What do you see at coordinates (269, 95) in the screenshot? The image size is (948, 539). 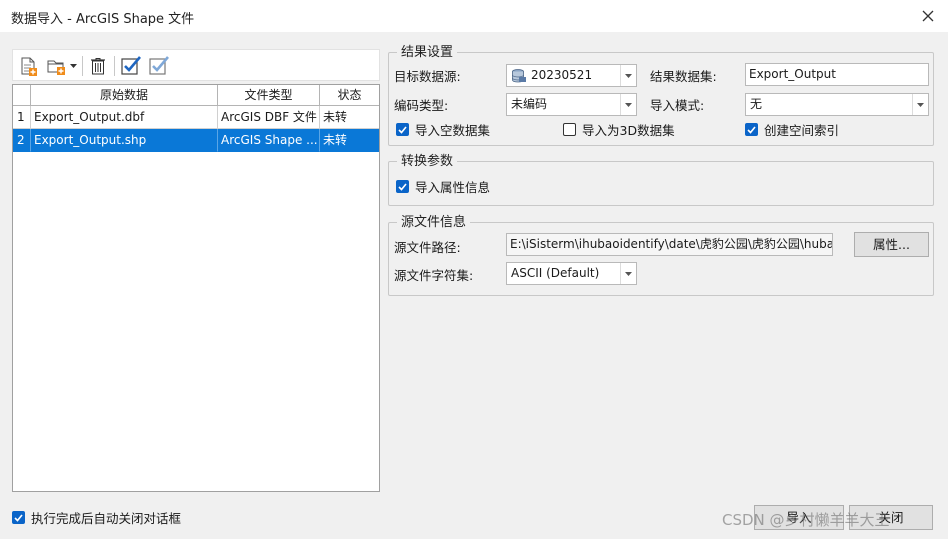 I see `header-file-type: 文件类型` at bounding box center [269, 95].